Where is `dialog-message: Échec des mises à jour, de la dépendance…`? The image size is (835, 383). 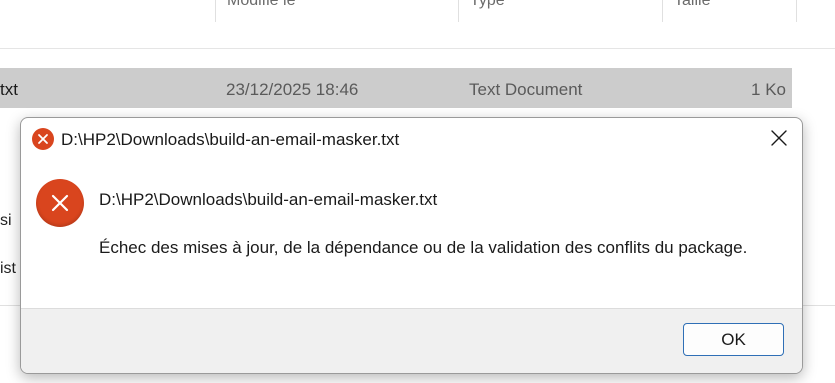
dialog-message: Échec des mises à jour, de la dépendance… is located at coordinates (423, 247).